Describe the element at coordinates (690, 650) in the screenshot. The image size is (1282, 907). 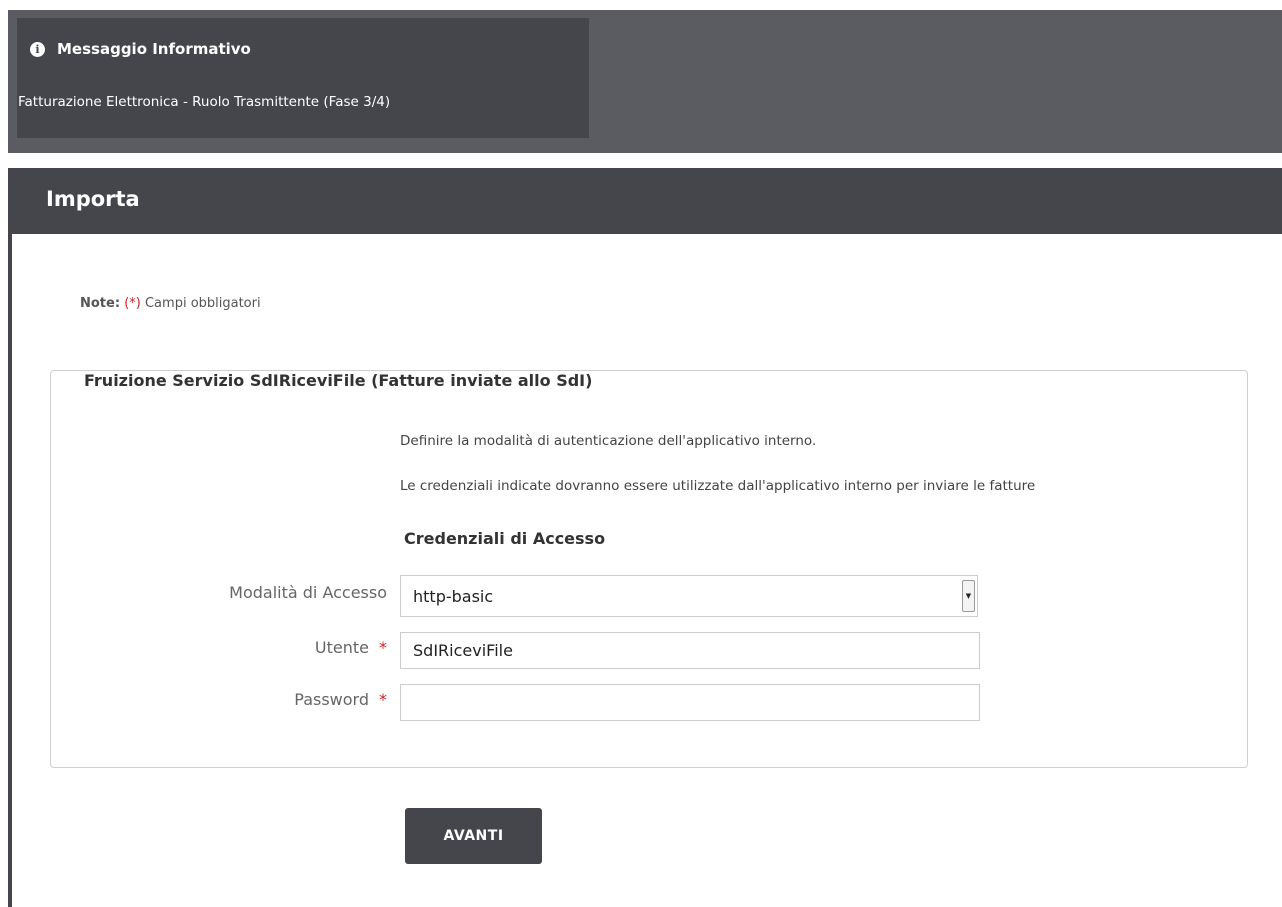
I see `username-input: SdIRiceviFile` at that location.